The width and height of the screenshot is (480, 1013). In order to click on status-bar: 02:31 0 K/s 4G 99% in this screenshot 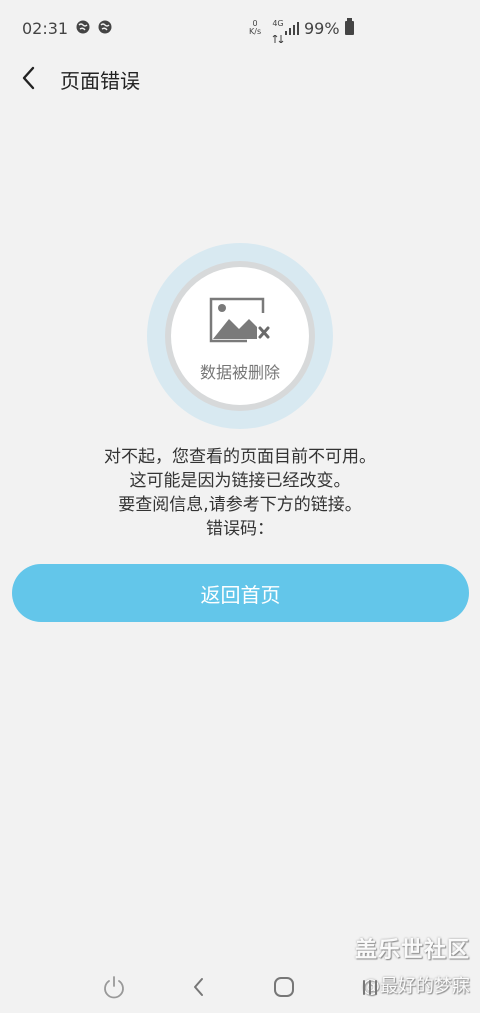, I will do `click(240, 29)`.